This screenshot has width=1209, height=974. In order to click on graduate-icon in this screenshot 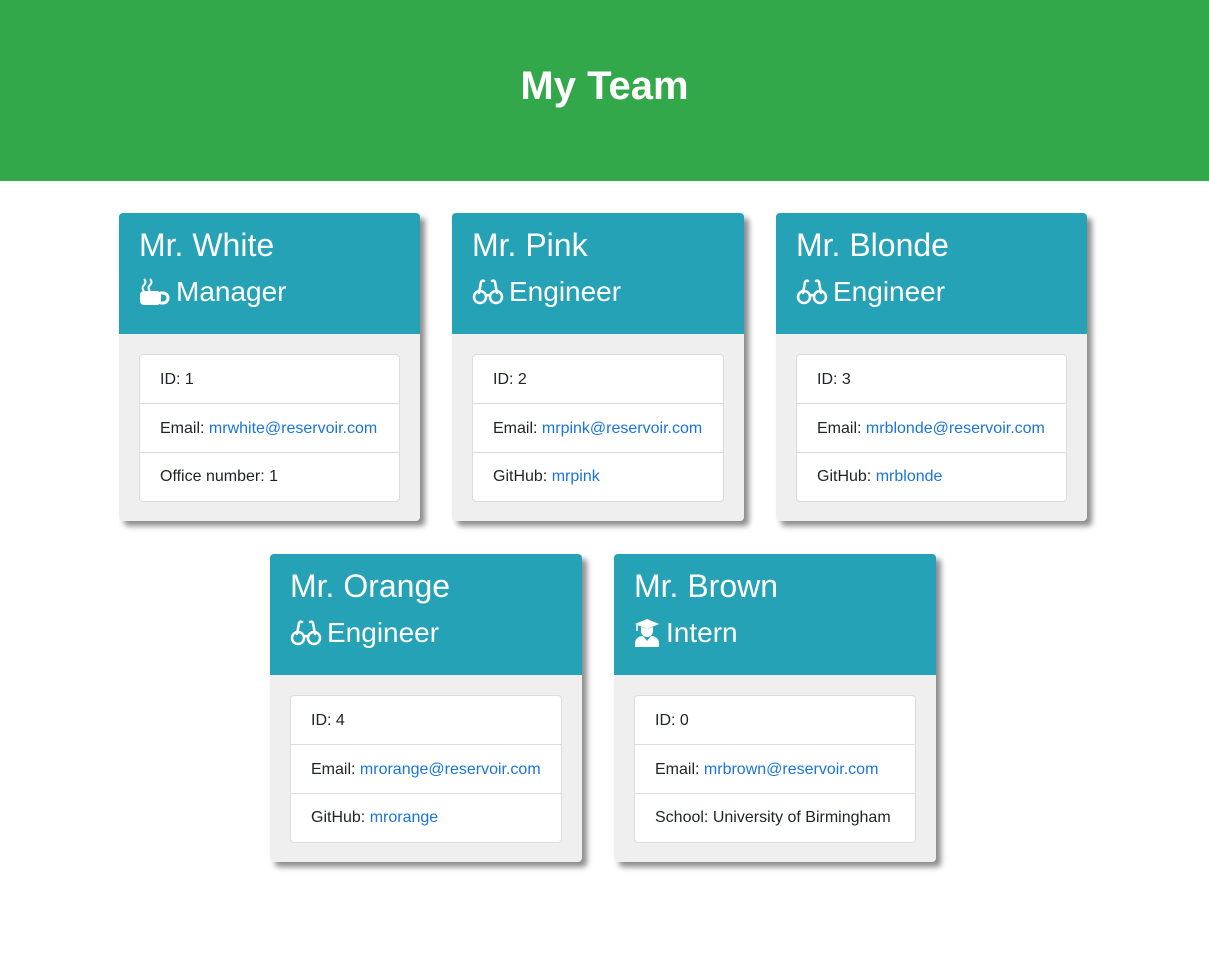, I will do `click(647, 633)`.